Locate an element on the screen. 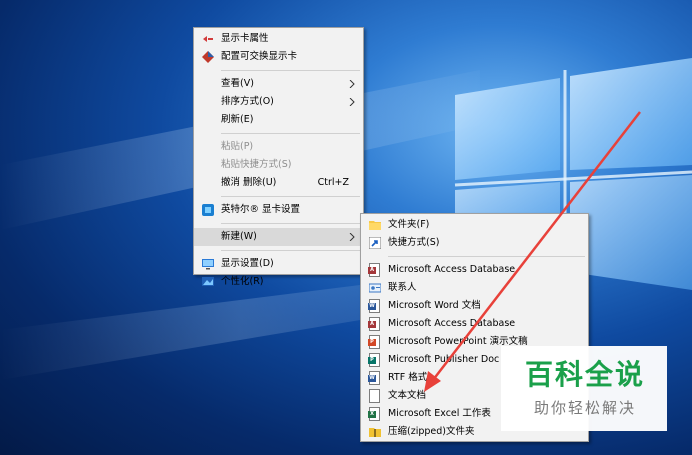 This screenshot has width=692, height=455. menu-item-label: 配置可交换显示卡 is located at coordinates (259, 56).